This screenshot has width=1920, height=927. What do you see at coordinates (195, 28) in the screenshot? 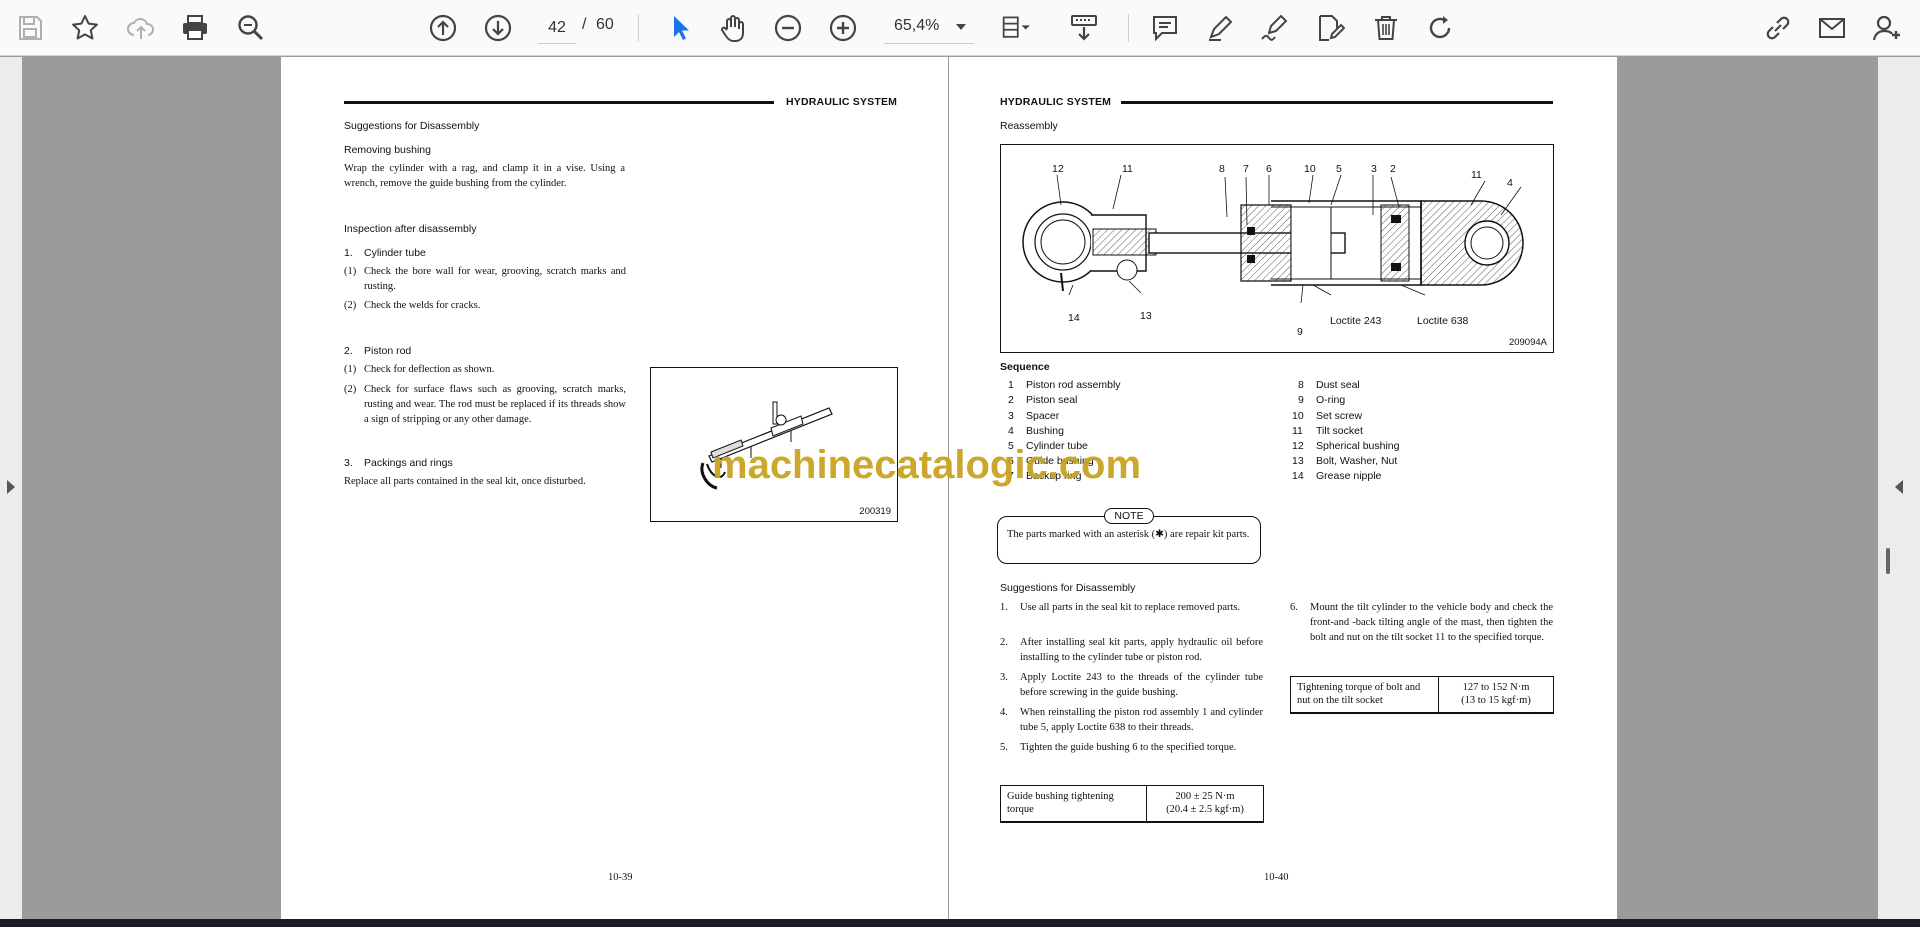
I see `print-icon` at bounding box center [195, 28].